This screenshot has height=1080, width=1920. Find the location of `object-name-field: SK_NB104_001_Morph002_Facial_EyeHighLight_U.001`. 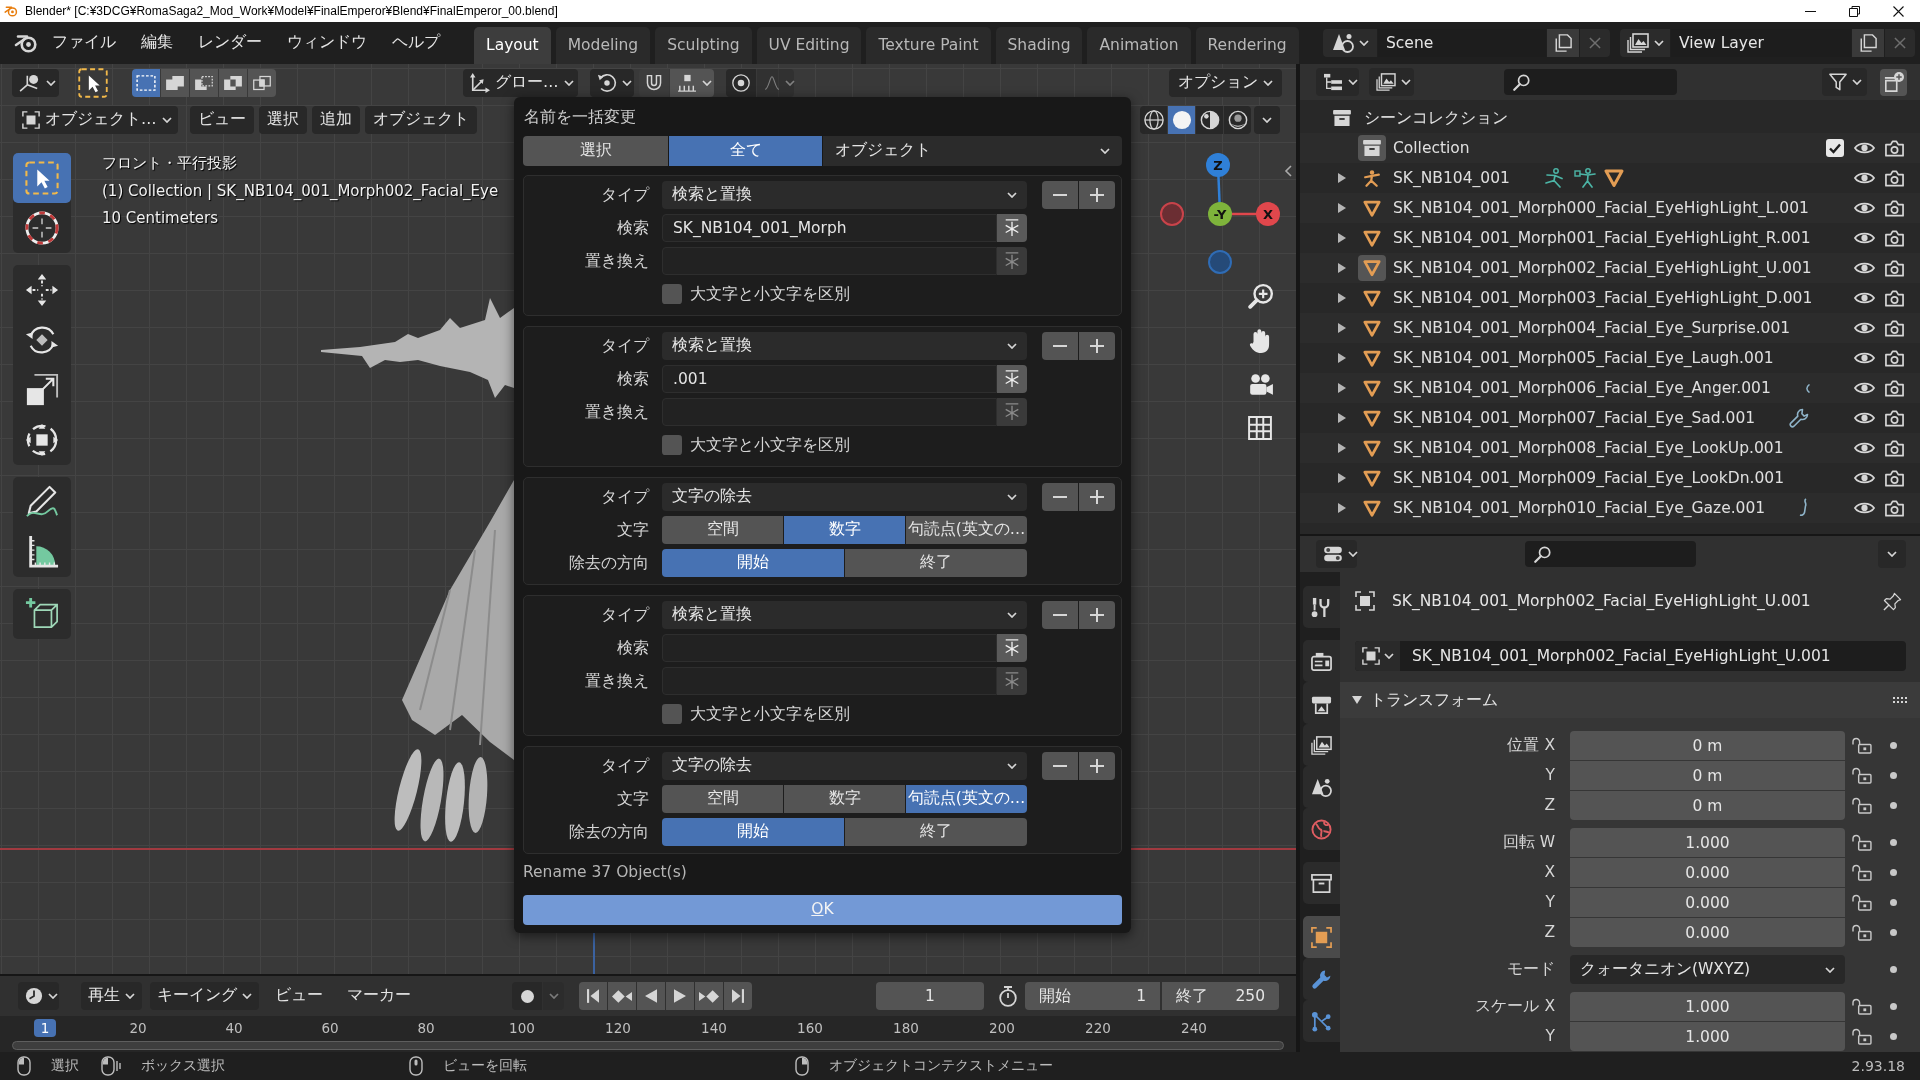

object-name-field: SK_NB104_001_Morph002_Facial_EyeHighLight_U.001 is located at coordinates (1630, 656).